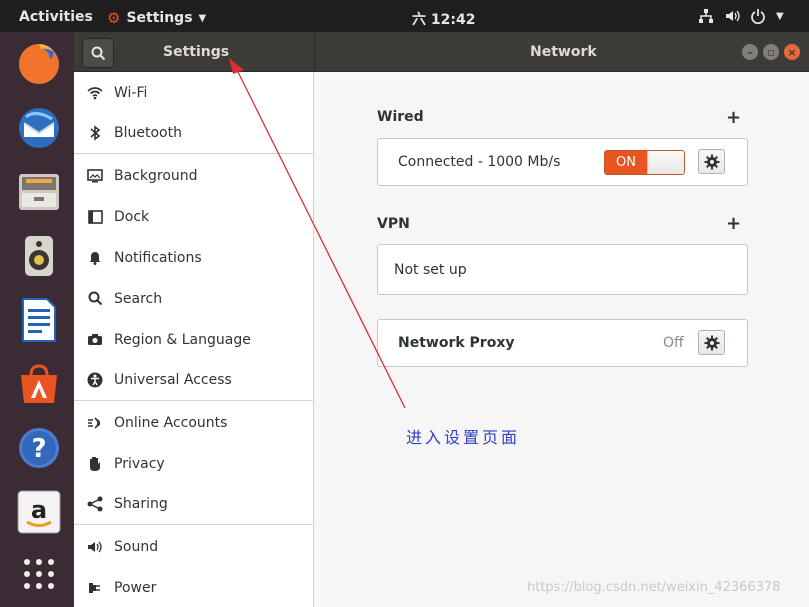 The height and width of the screenshot is (607, 809). I want to click on accessibility-icon, so click(95, 380).